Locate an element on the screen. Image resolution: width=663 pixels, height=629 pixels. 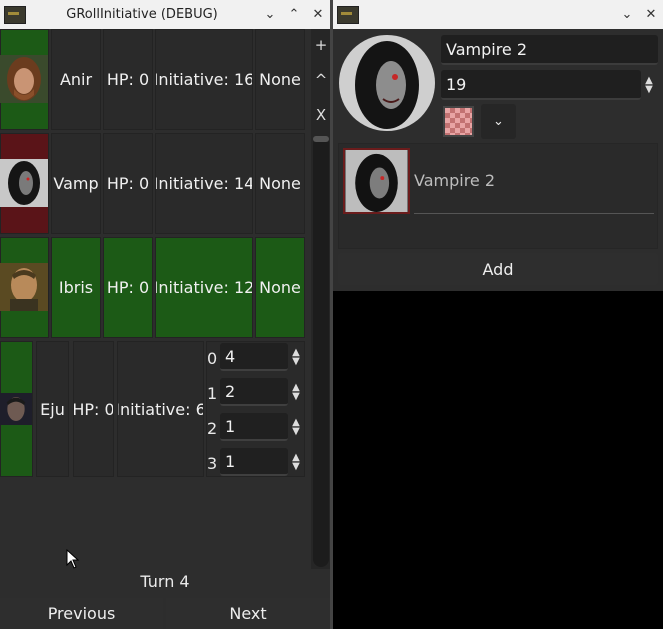
counter-spinbox: 4 is located at coordinates (254, 357).